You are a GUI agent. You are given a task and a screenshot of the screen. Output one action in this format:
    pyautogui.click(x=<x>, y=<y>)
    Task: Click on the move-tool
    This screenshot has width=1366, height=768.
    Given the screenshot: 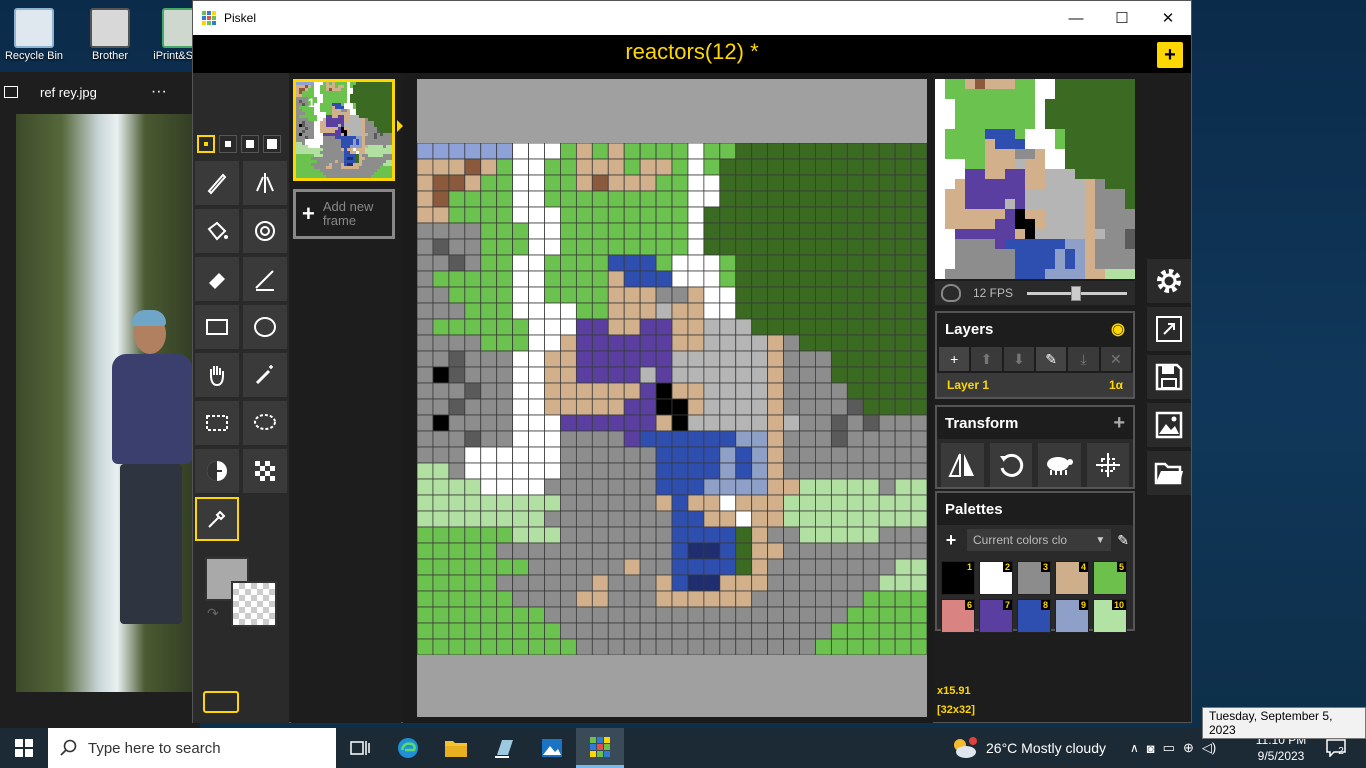 What is the action you would take?
    pyautogui.click(x=217, y=375)
    